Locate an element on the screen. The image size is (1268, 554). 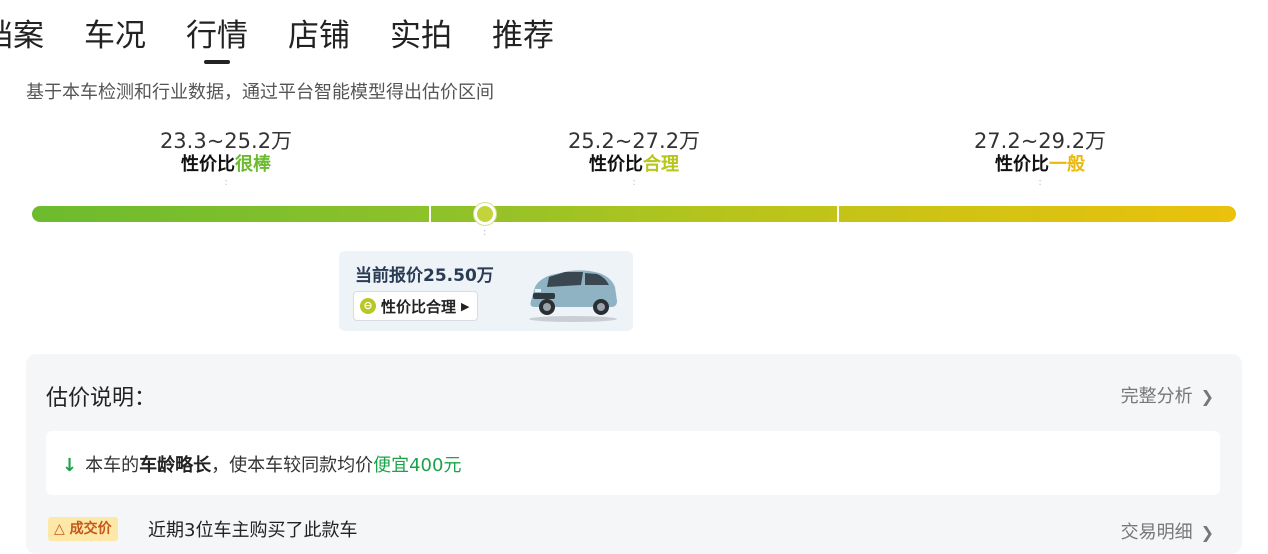
detail-middle: ，使本车较同款均价 is located at coordinates (292, 465).